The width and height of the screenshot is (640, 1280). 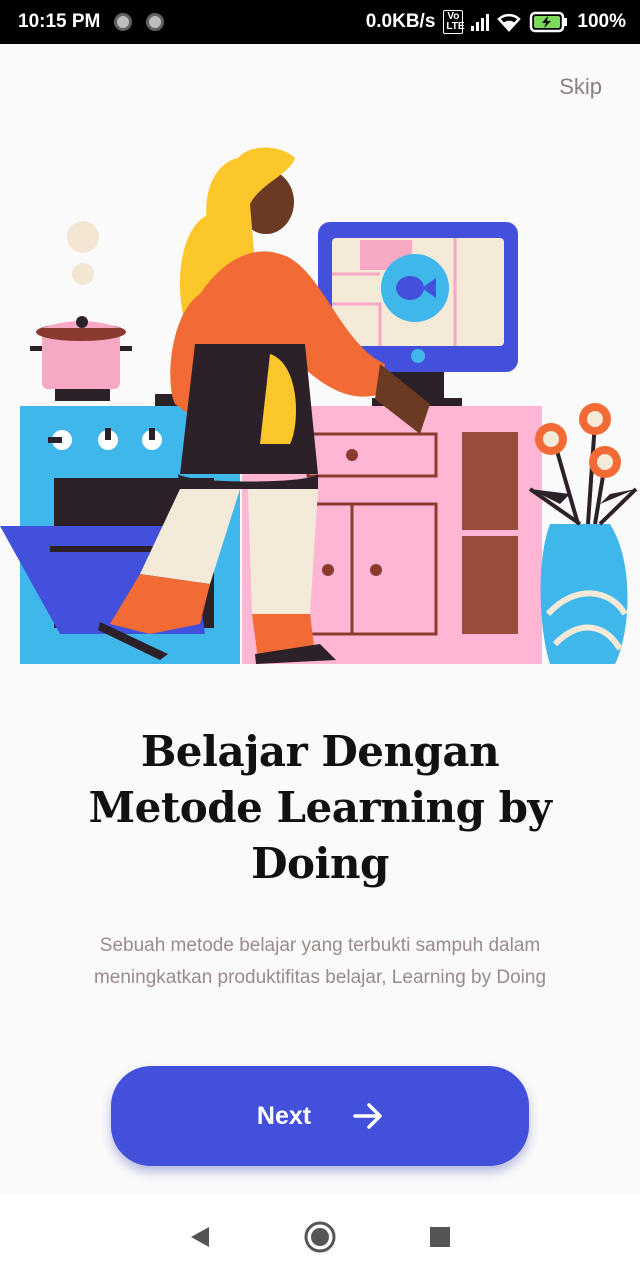 I want to click on volte-icon: Vo LTE, so click(x=454, y=22).